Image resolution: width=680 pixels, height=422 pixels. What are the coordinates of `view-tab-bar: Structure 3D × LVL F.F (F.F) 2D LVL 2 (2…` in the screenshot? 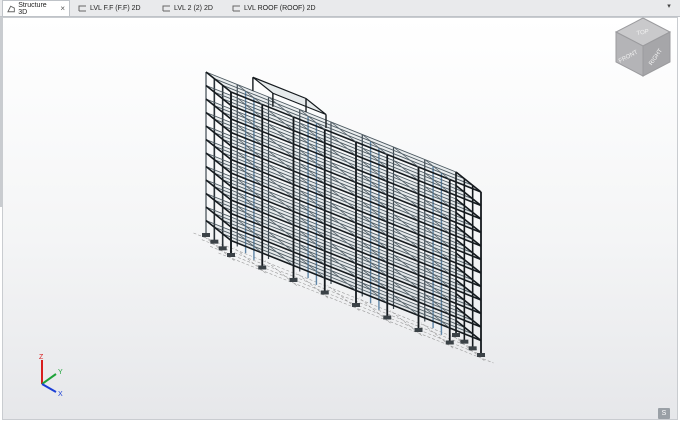 It's located at (340, 8).